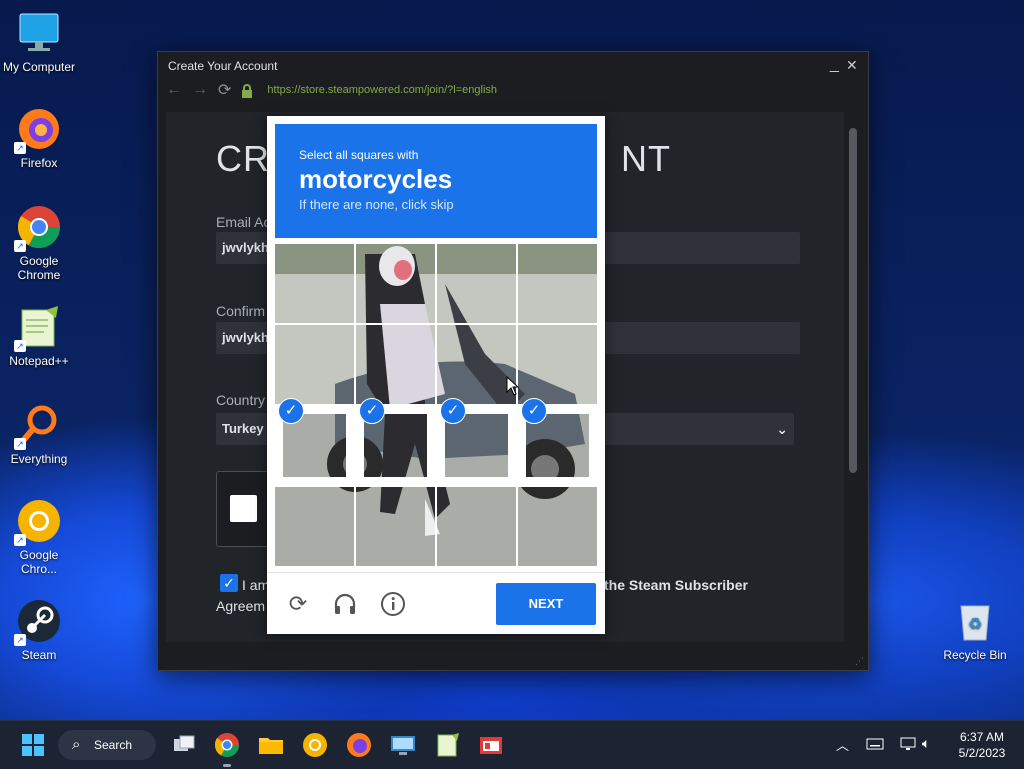  I want to click on captcha-image-grid: ✓ ✓ ✓ ✓, so click(436, 405).